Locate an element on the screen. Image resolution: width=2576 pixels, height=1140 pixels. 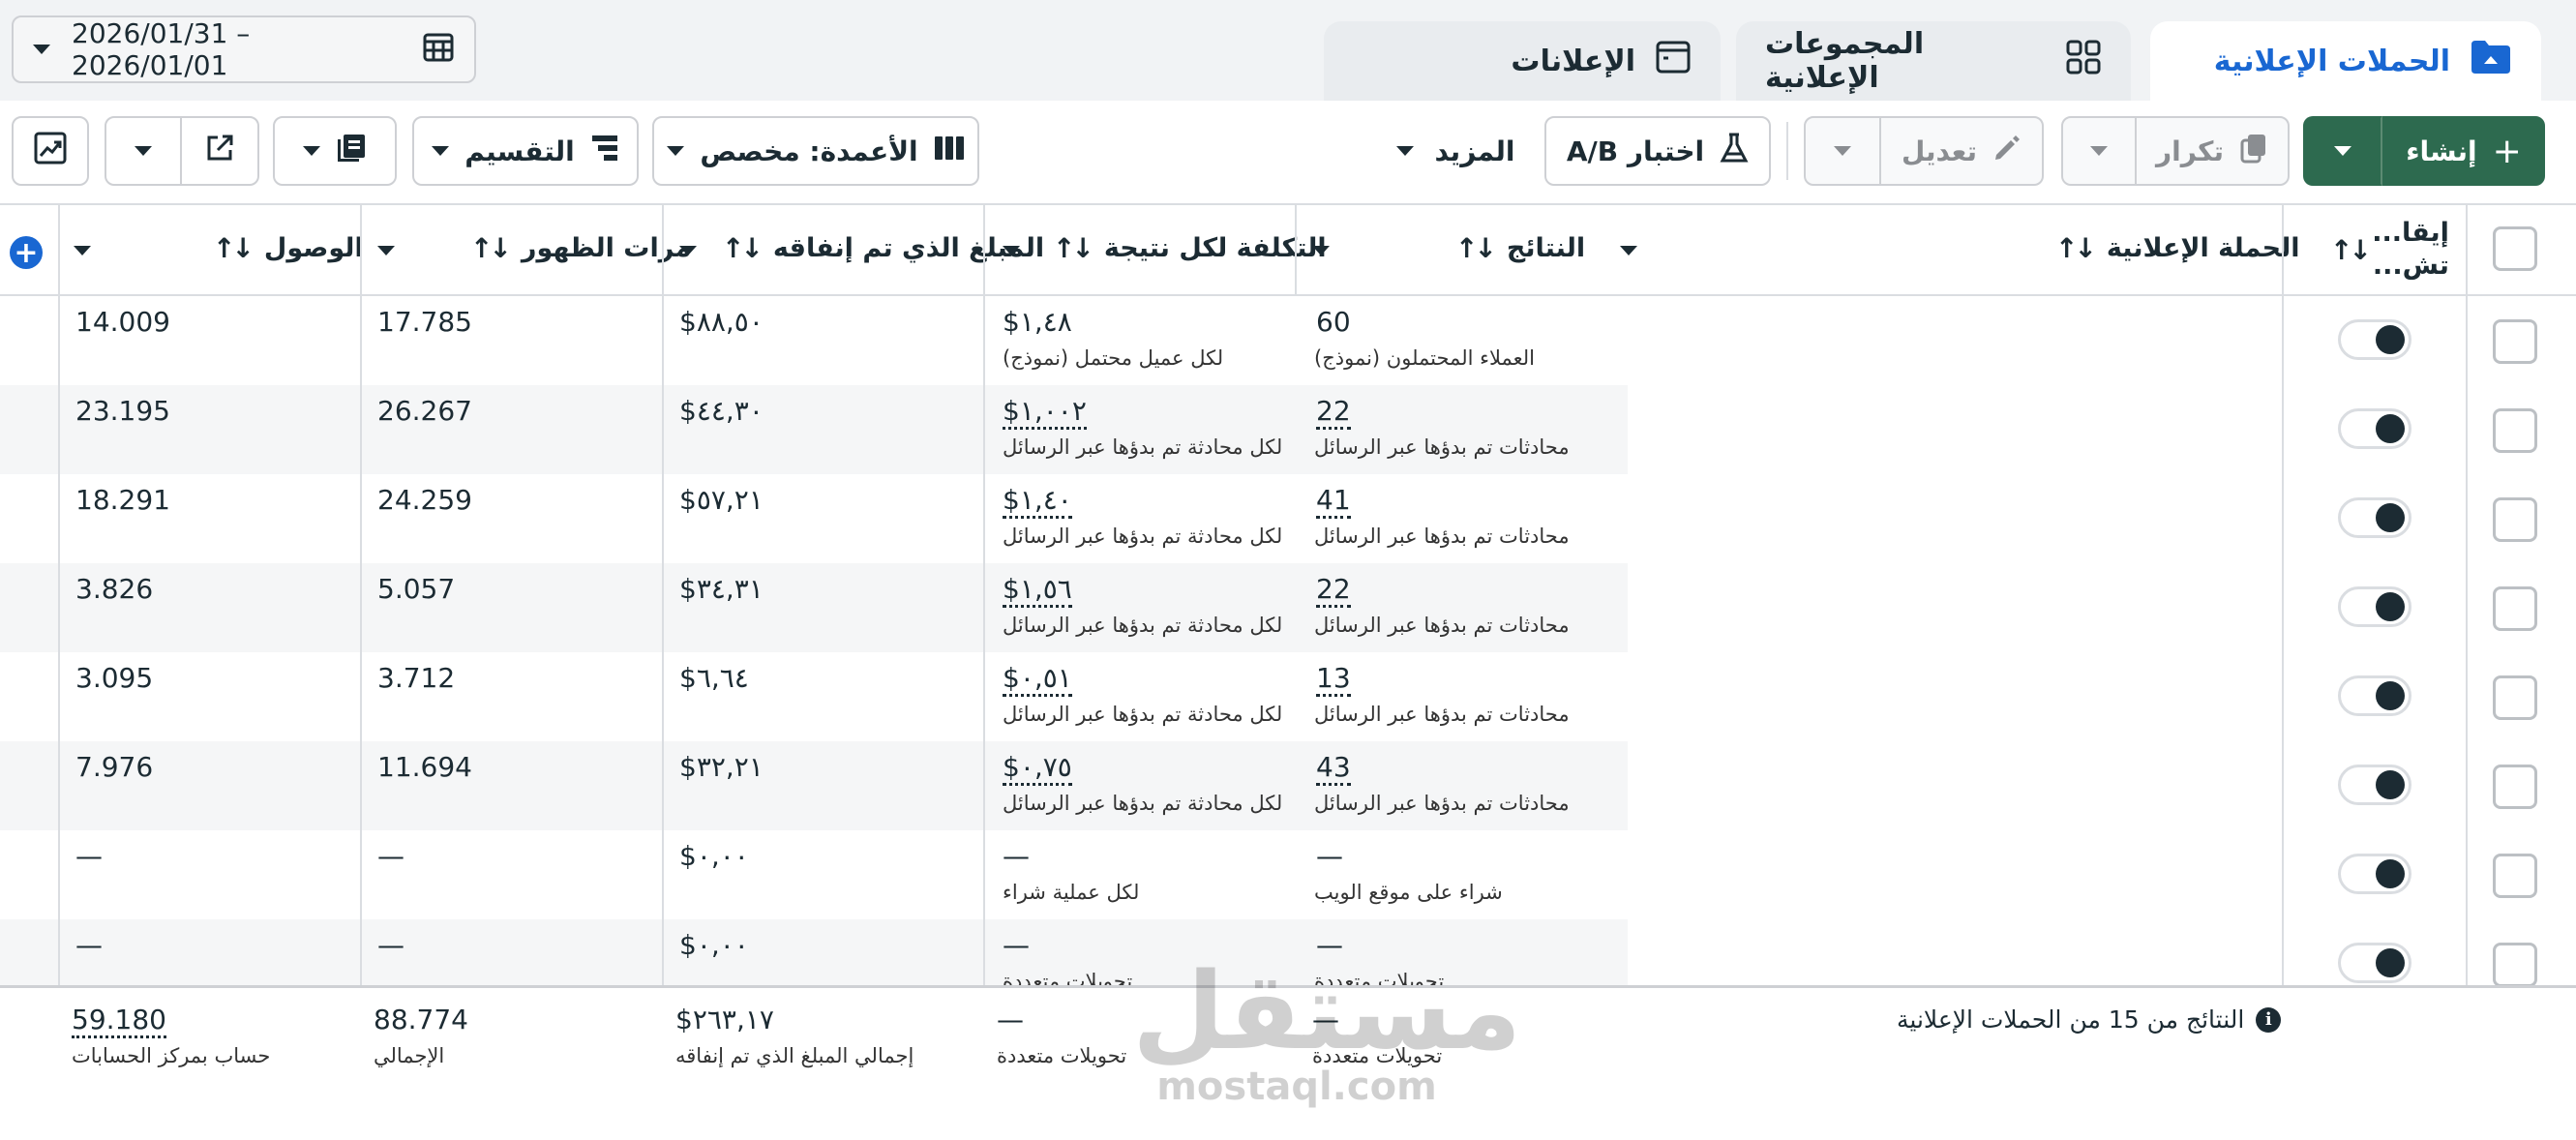
column-impressions-label: مرات الظهور is located at coordinates (606, 248).